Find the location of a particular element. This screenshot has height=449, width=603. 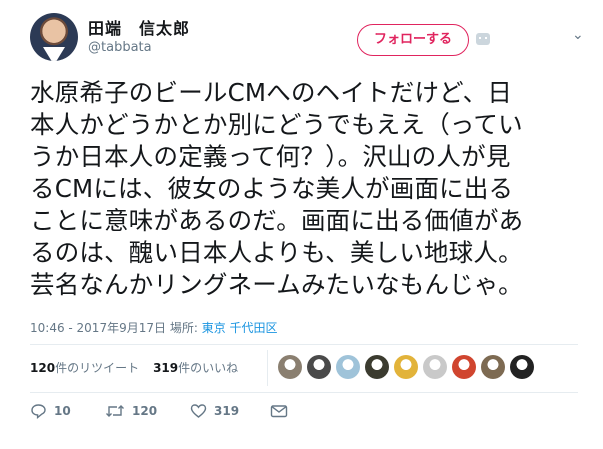

reply-button: 10 is located at coordinates (50, 411).